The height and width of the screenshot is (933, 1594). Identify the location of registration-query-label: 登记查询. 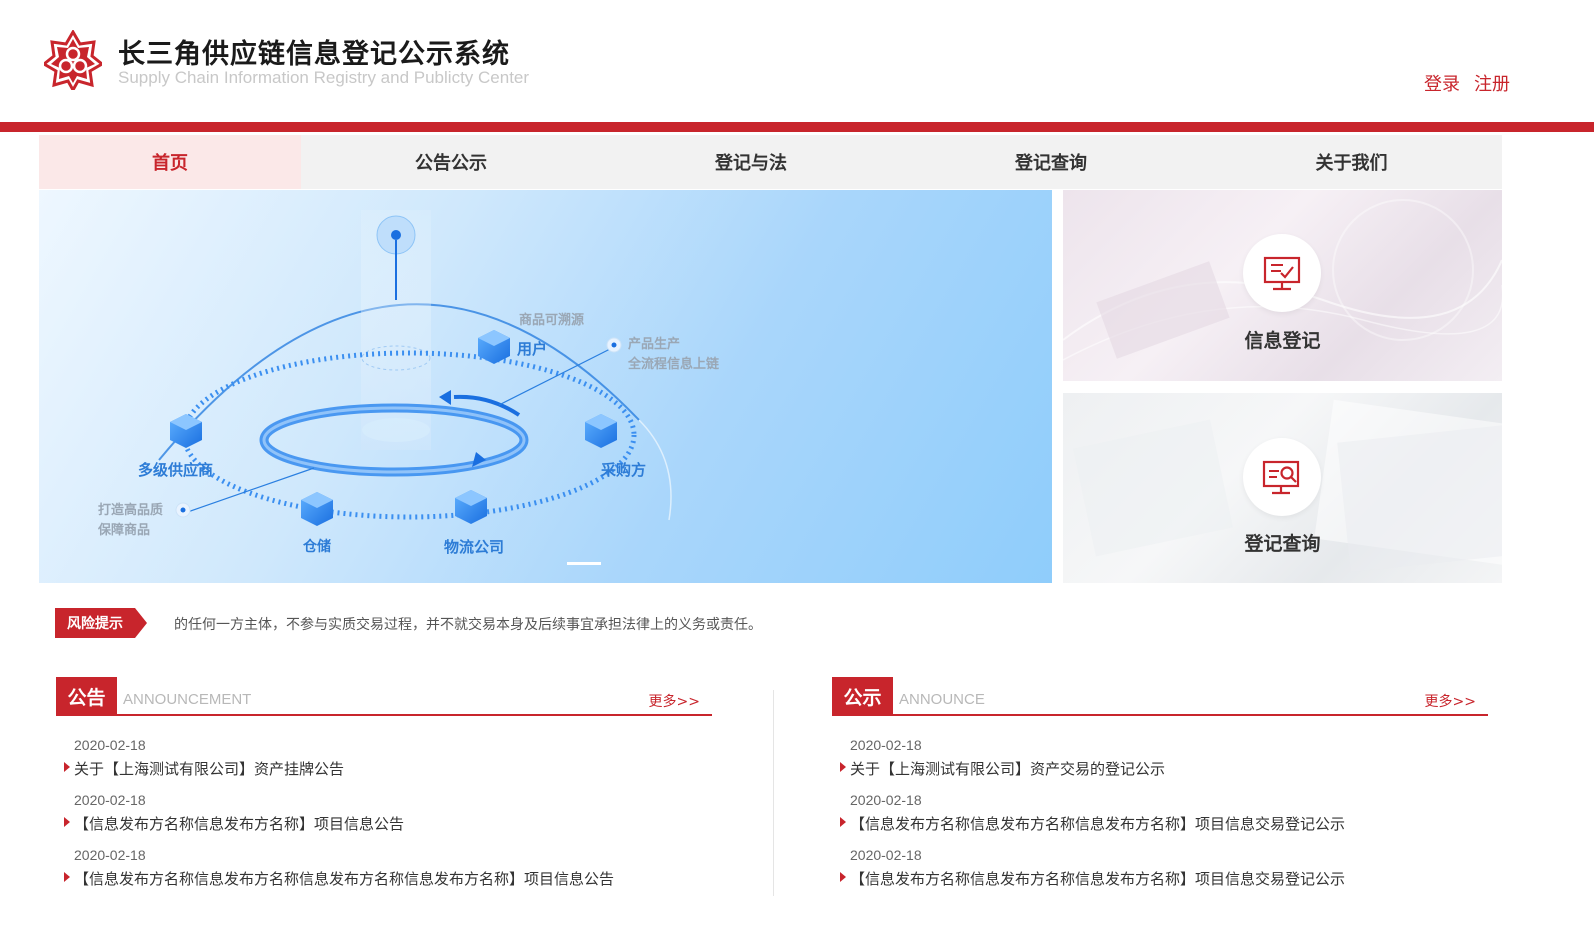
(1282, 544).